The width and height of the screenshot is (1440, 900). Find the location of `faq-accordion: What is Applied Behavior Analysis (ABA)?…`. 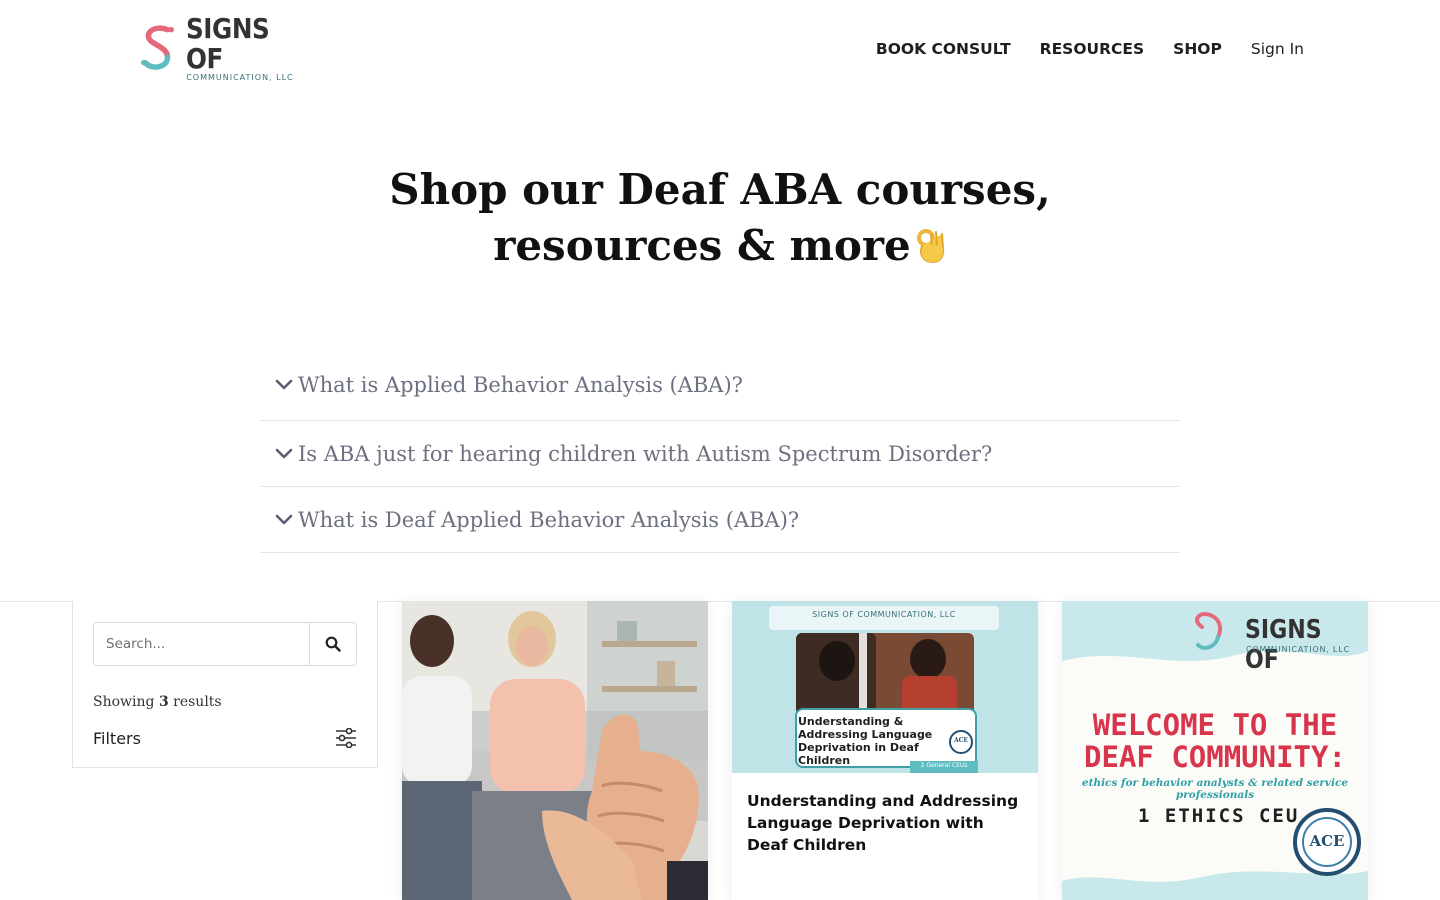

faq-accordion: What is Applied Behavior Analysis (ABA)?… is located at coordinates (720, 451).